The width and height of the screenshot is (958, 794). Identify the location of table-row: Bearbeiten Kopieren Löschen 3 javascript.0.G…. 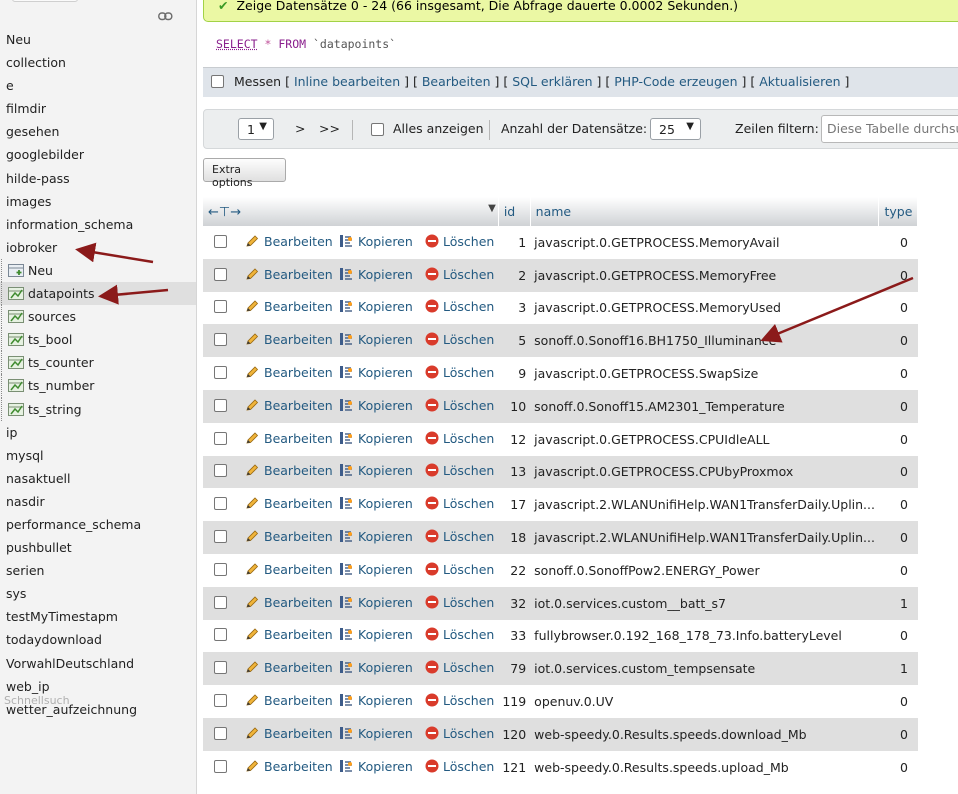
(560, 308).